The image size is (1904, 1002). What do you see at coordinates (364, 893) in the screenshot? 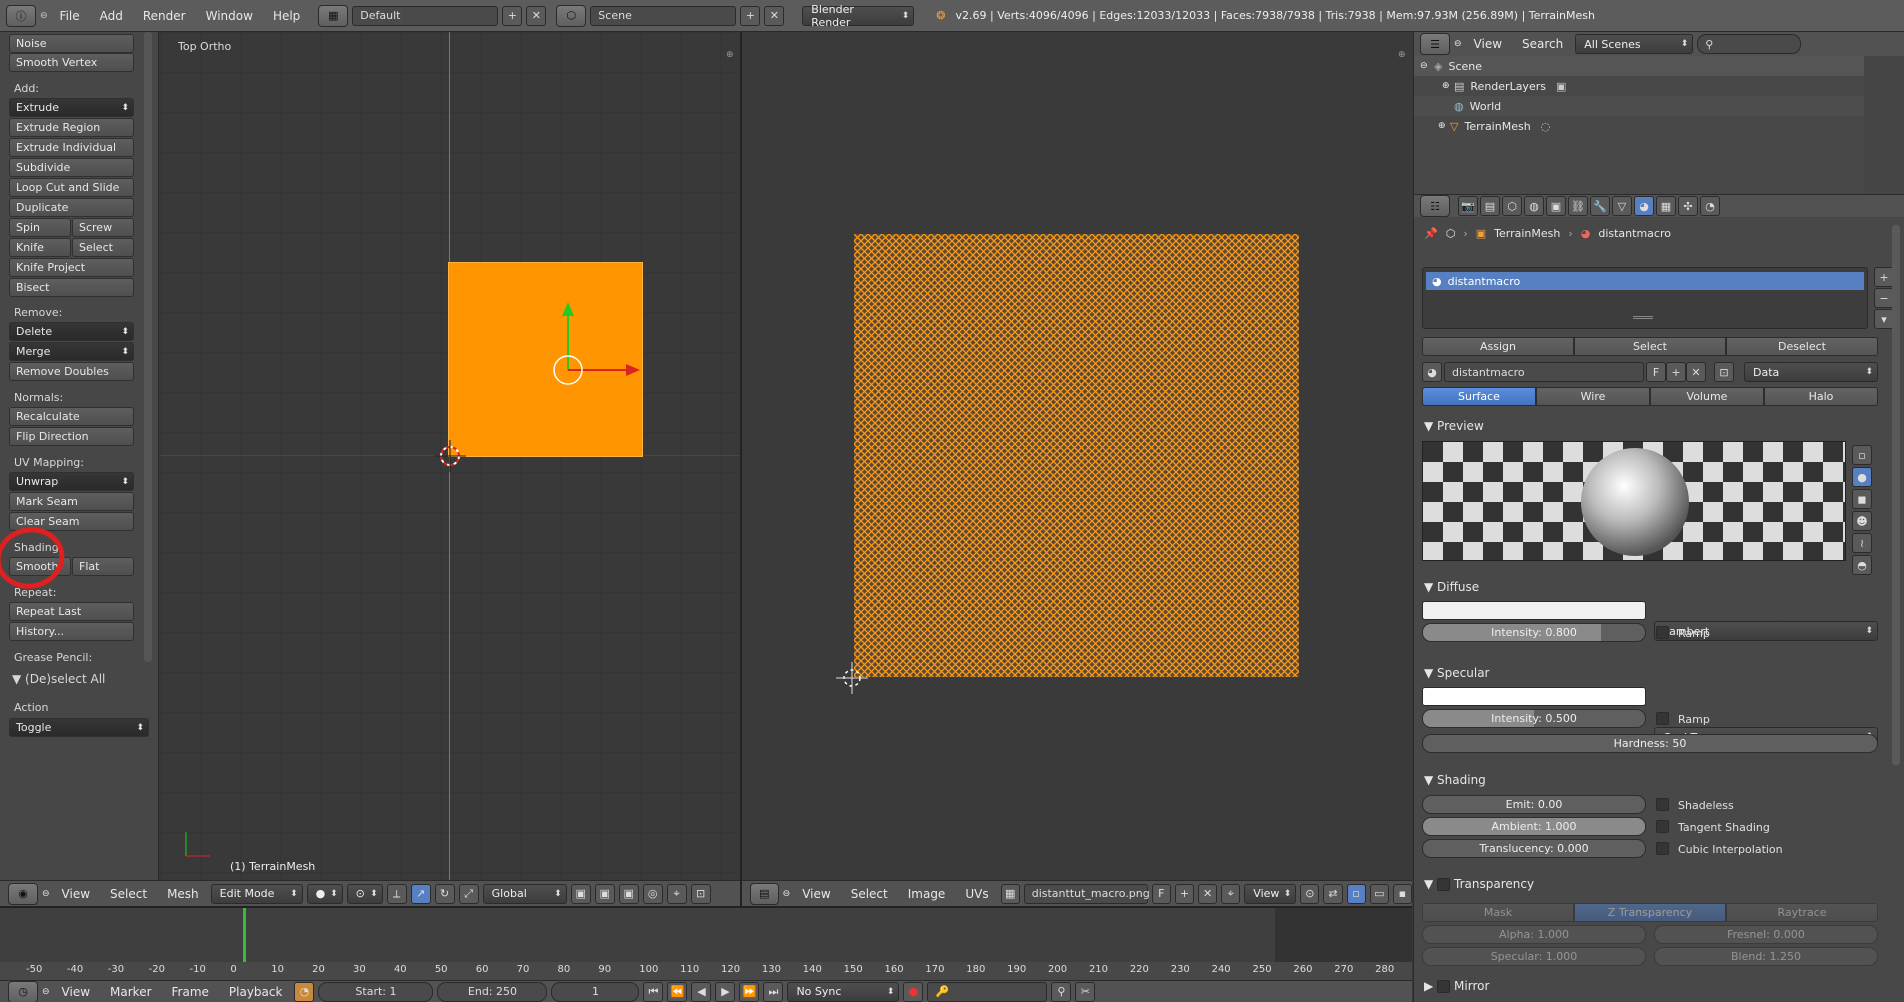
I see `pivot-select: ⊙` at bounding box center [364, 893].